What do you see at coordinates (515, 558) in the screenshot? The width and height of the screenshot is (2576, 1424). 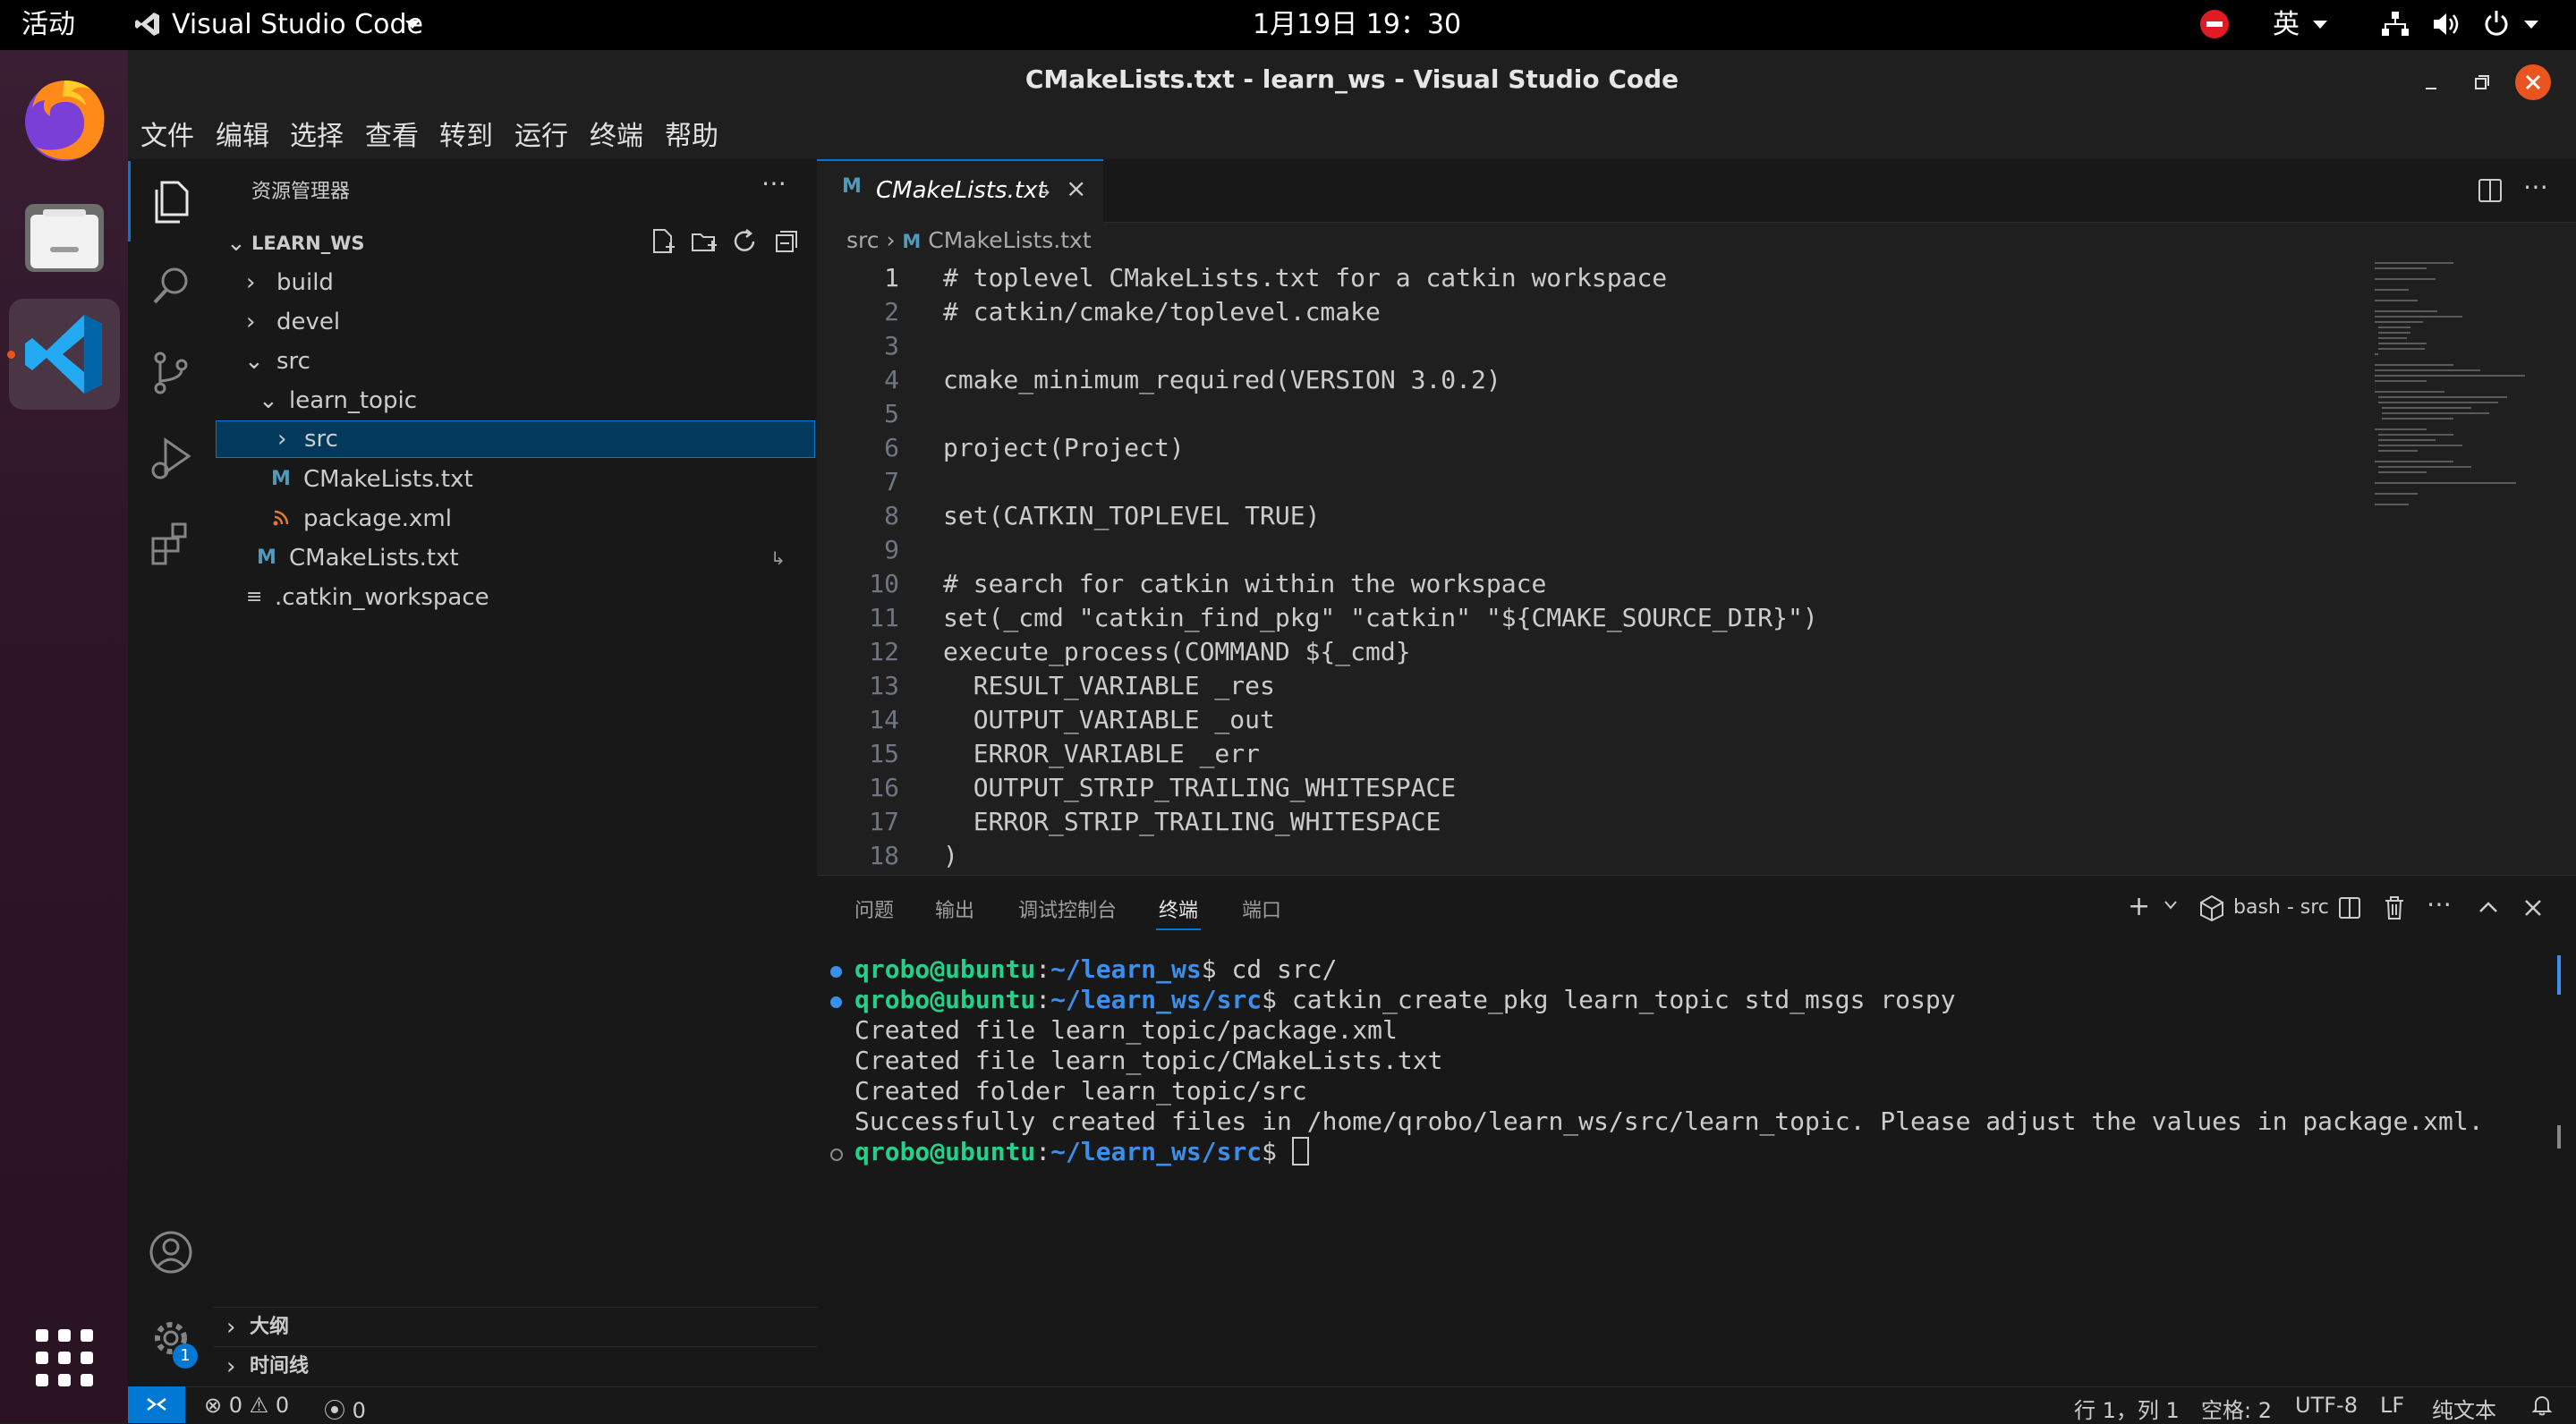 I see `tree-file-cmakelists: M CMakeLists.txt ↳` at bounding box center [515, 558].